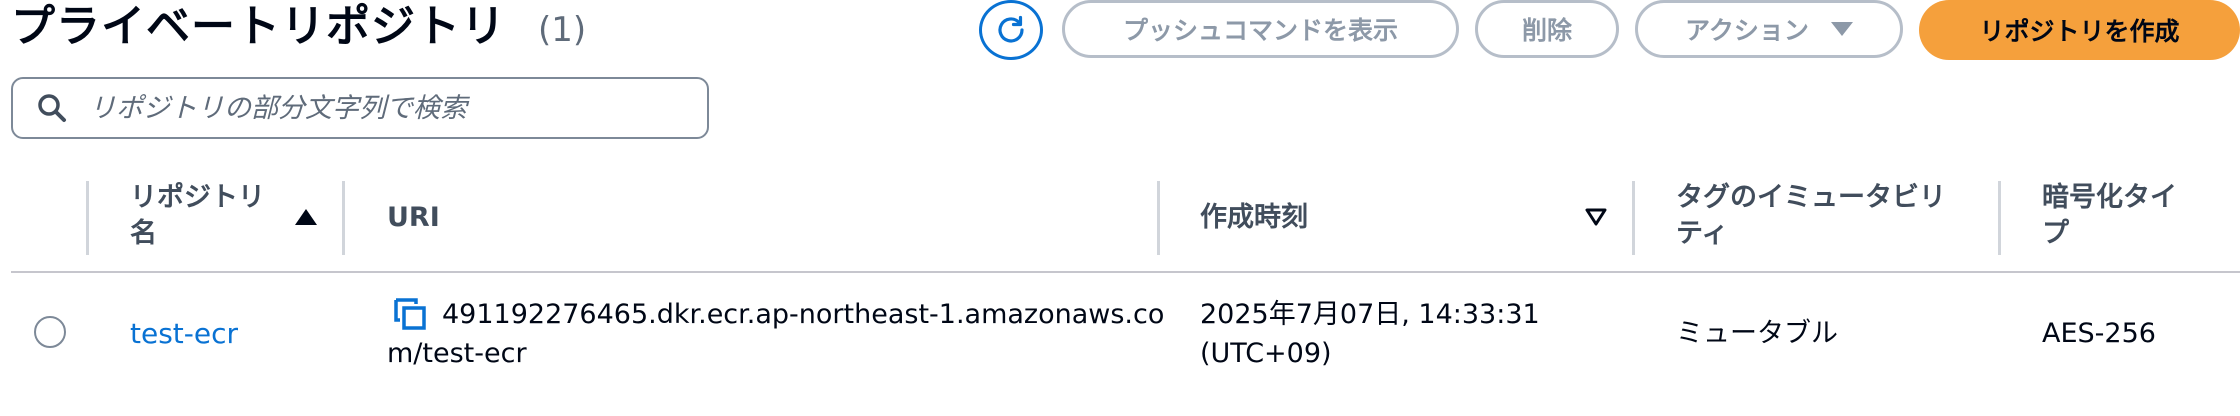 The height and width of the screenshot is (416, 2240). I want to click on table-header-divider, so click(1125, 272).